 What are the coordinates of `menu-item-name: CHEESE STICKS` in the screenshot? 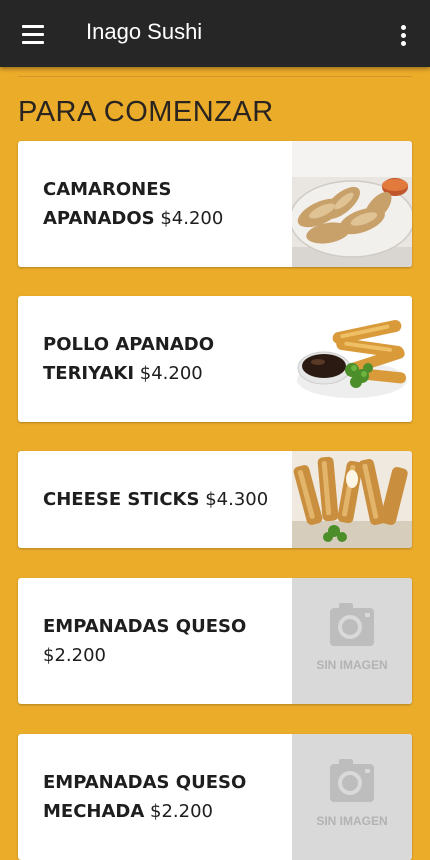 It's located at (121, 499).